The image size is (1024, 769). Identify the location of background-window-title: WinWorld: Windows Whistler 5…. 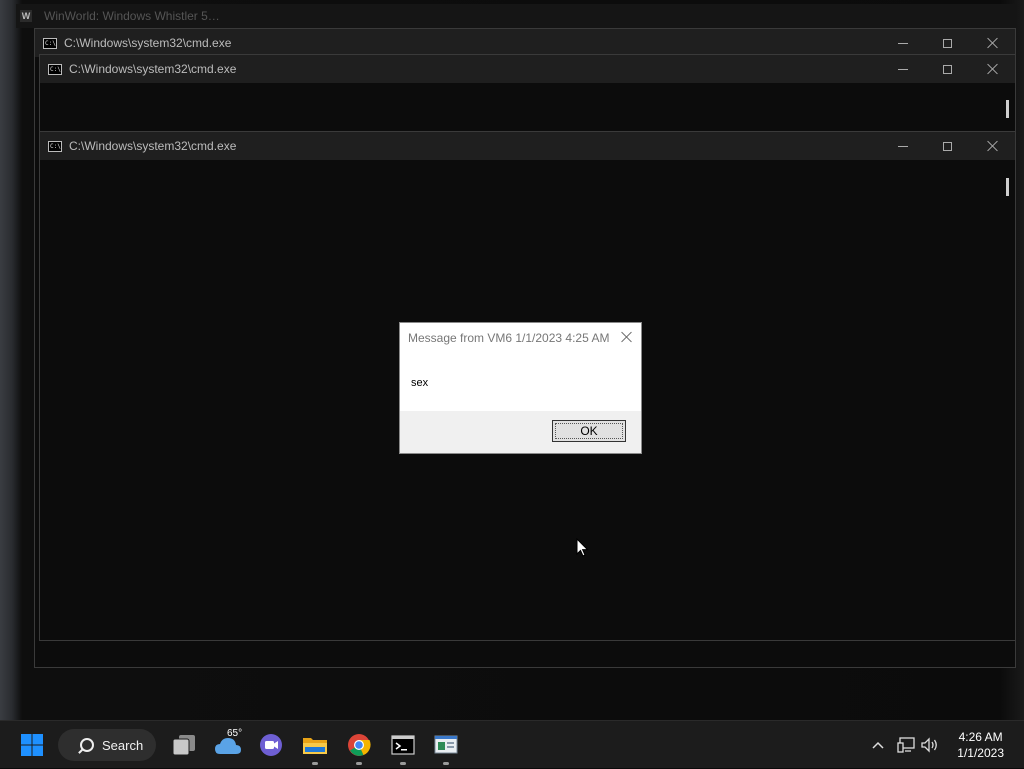
(132, 16).